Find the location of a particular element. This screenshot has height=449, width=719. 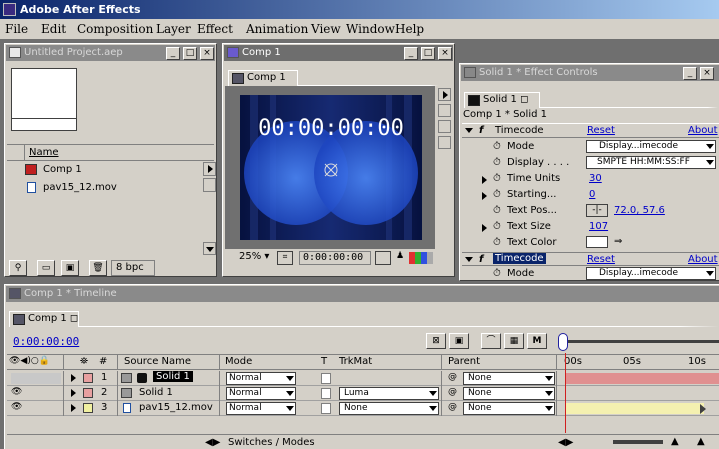

project-scrollbar is located at coordinates (209, 209).